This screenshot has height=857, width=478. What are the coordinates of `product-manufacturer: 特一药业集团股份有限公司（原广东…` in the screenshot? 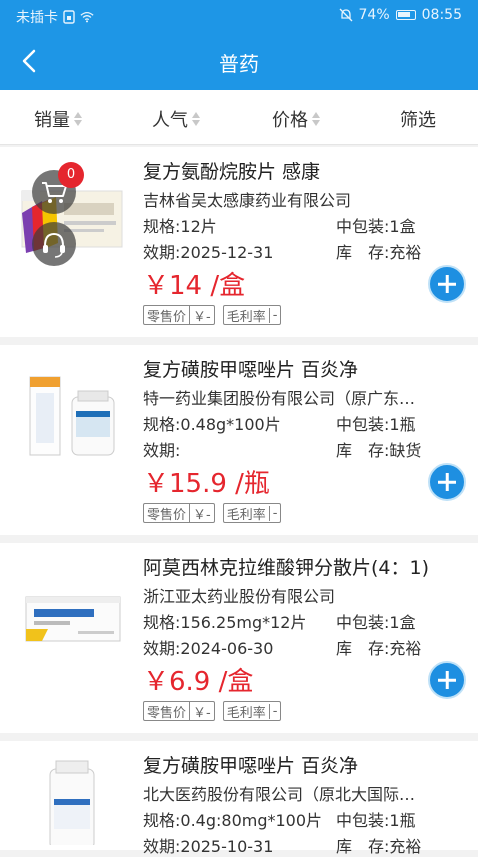 It's located at (279, 398).